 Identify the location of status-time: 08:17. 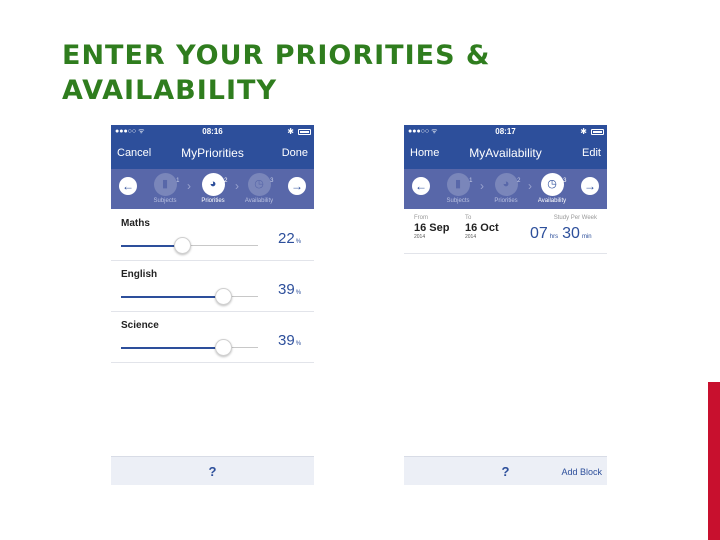
(505, 131).